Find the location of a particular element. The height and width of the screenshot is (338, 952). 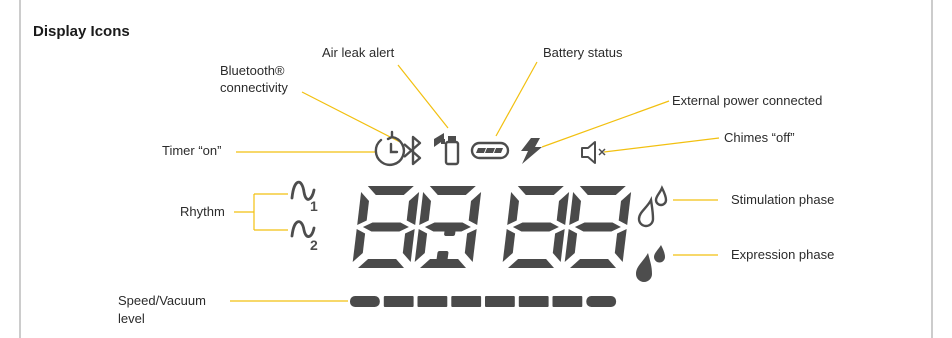

digit-4-segment-d is located at coordinates (593, 263).